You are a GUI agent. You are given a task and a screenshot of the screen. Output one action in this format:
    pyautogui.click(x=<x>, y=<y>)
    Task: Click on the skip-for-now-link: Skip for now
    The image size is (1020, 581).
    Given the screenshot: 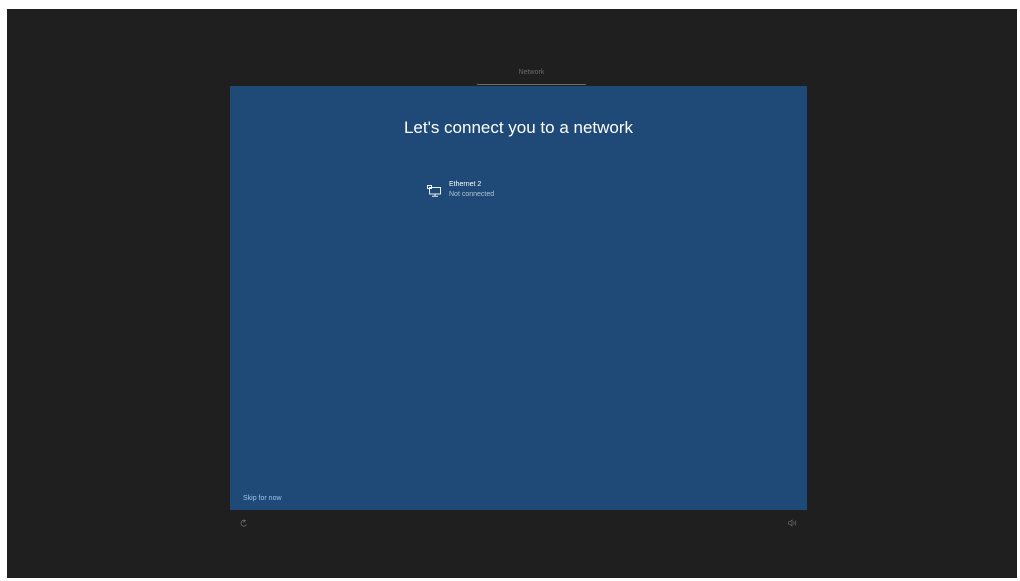 What is the action you would take?
    pyautogui.click(x=262, y=498)
    